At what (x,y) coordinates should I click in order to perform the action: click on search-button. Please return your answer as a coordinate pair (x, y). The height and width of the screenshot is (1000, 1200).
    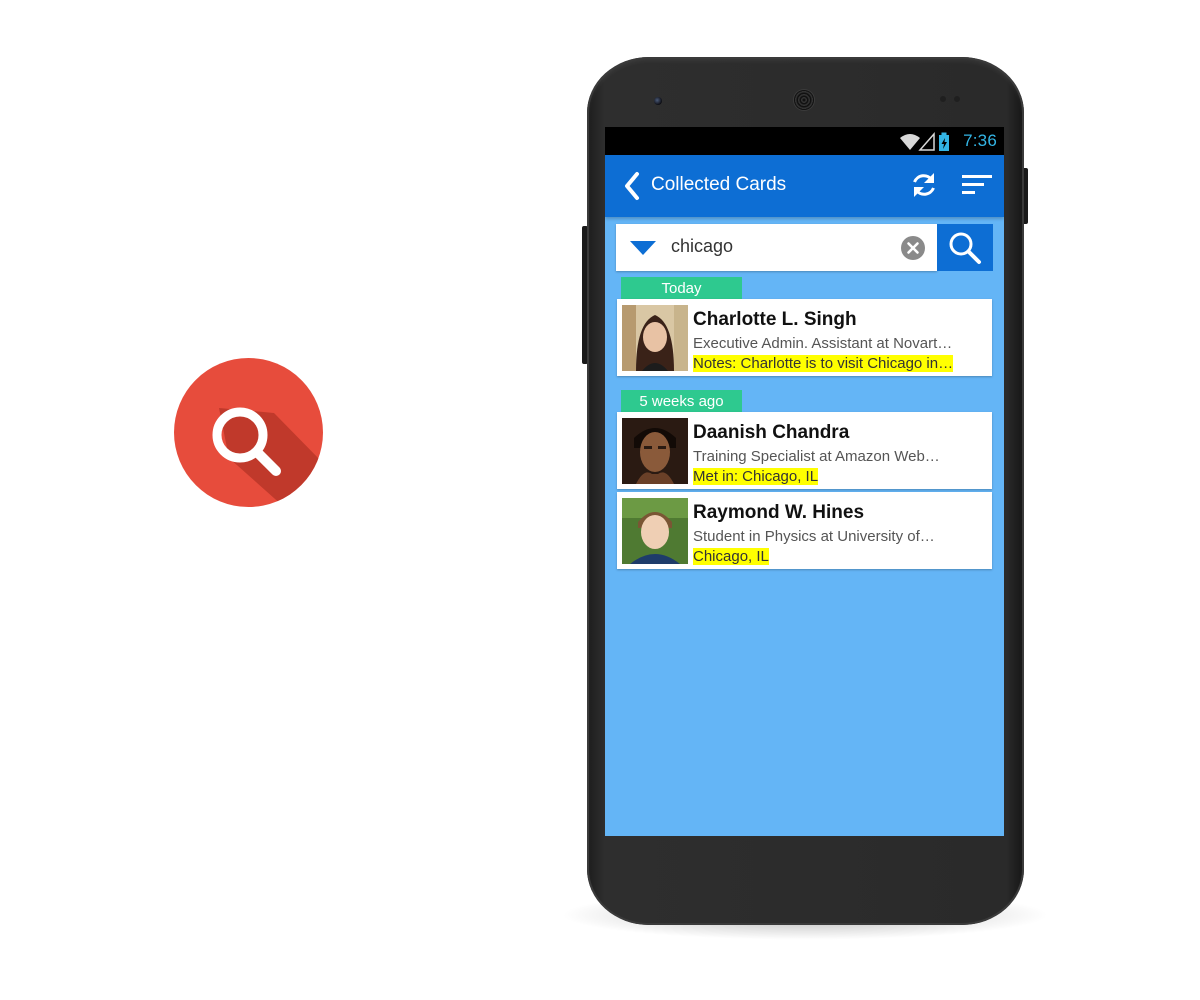
    Looking at the image, I should click on (965, 247).